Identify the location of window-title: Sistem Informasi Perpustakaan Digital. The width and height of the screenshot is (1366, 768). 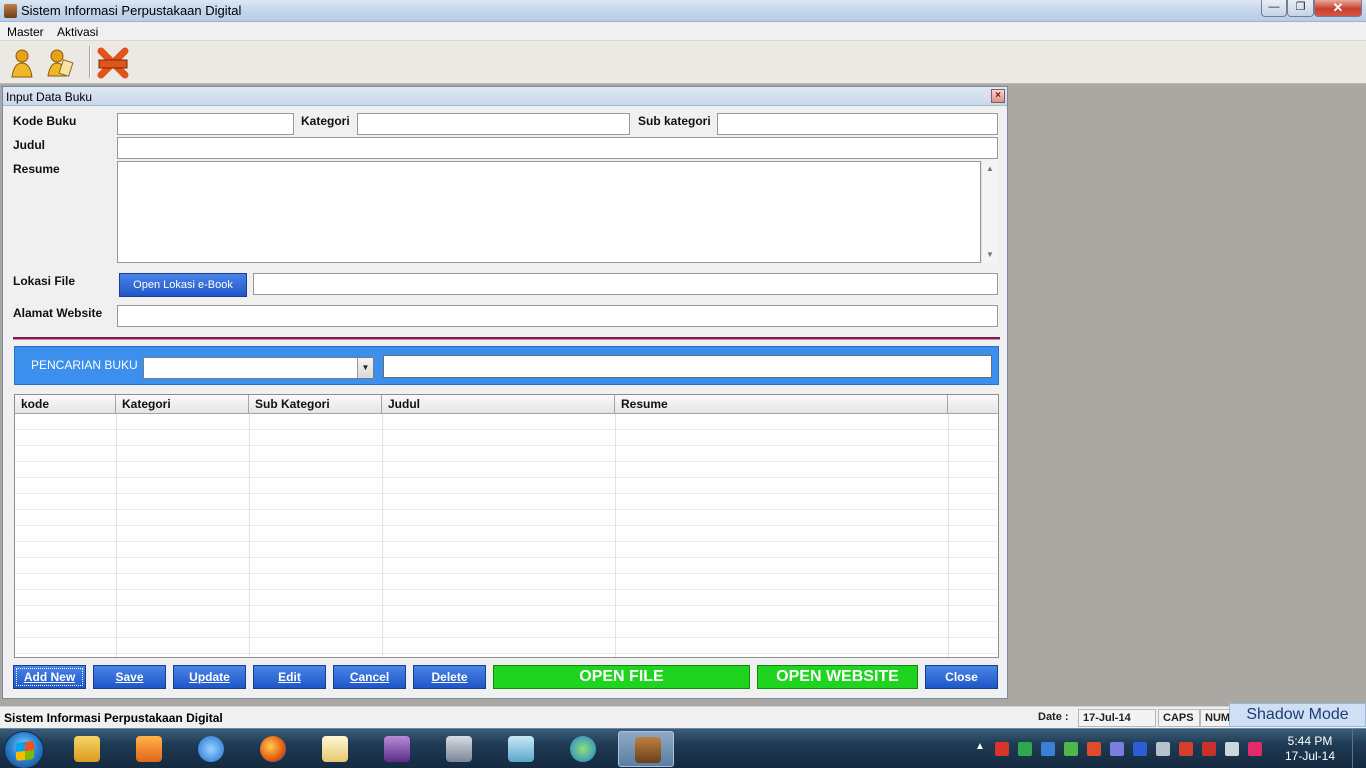
(131, 10).